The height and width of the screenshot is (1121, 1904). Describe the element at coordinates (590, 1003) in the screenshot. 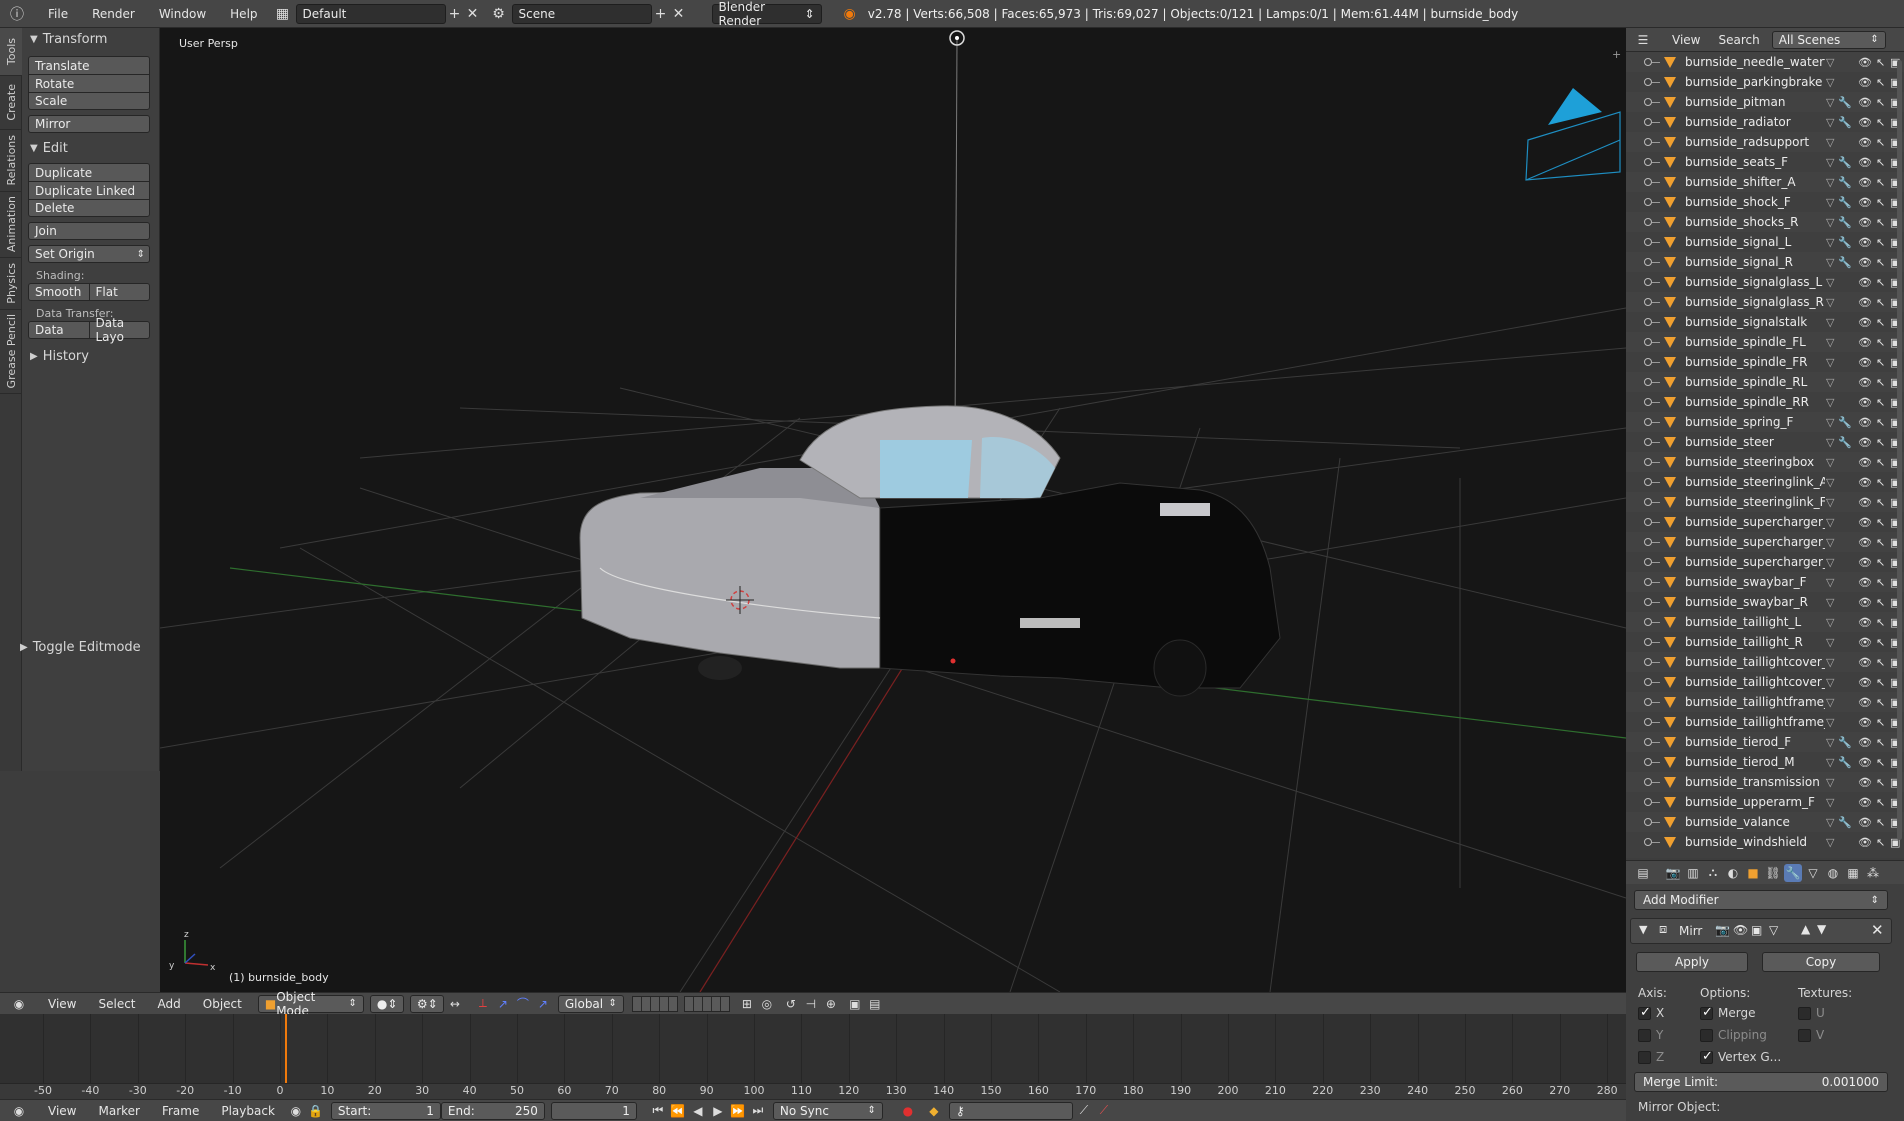

I see `orientation-select: Global ⇕` at that location.